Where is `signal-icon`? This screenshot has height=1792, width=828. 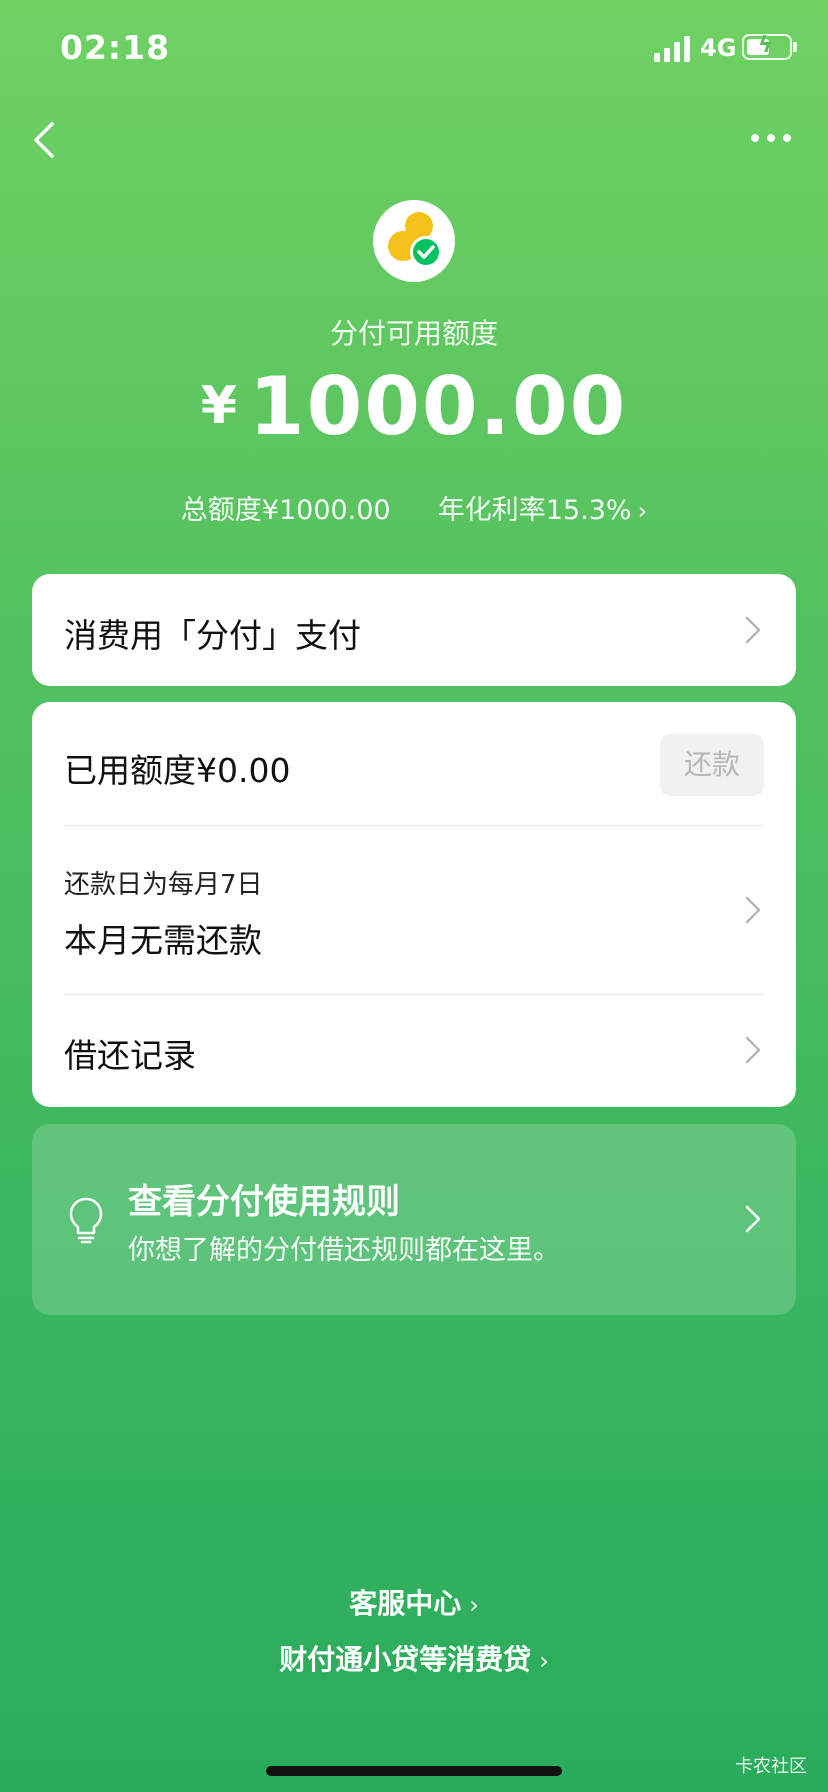
signal-icon is located at coordinates (672, 49).